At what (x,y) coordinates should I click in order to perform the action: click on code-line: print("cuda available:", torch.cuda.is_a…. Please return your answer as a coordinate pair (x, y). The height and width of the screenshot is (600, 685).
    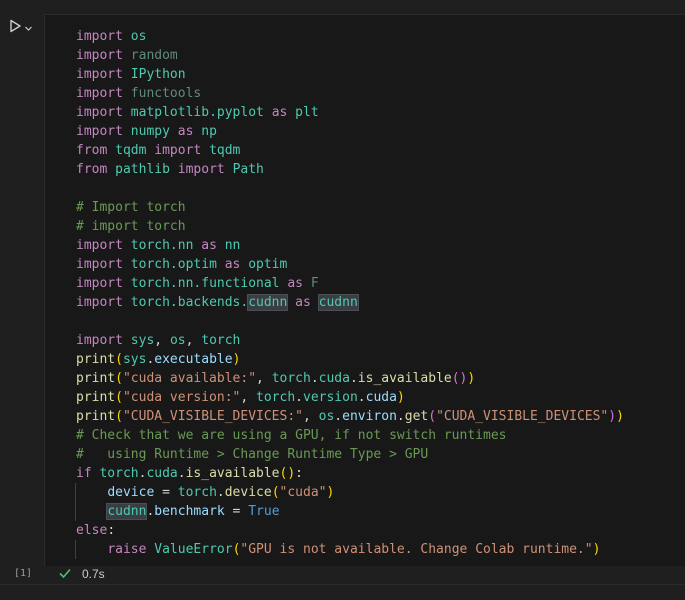
    Looking at the image, I should click on (350, 378).